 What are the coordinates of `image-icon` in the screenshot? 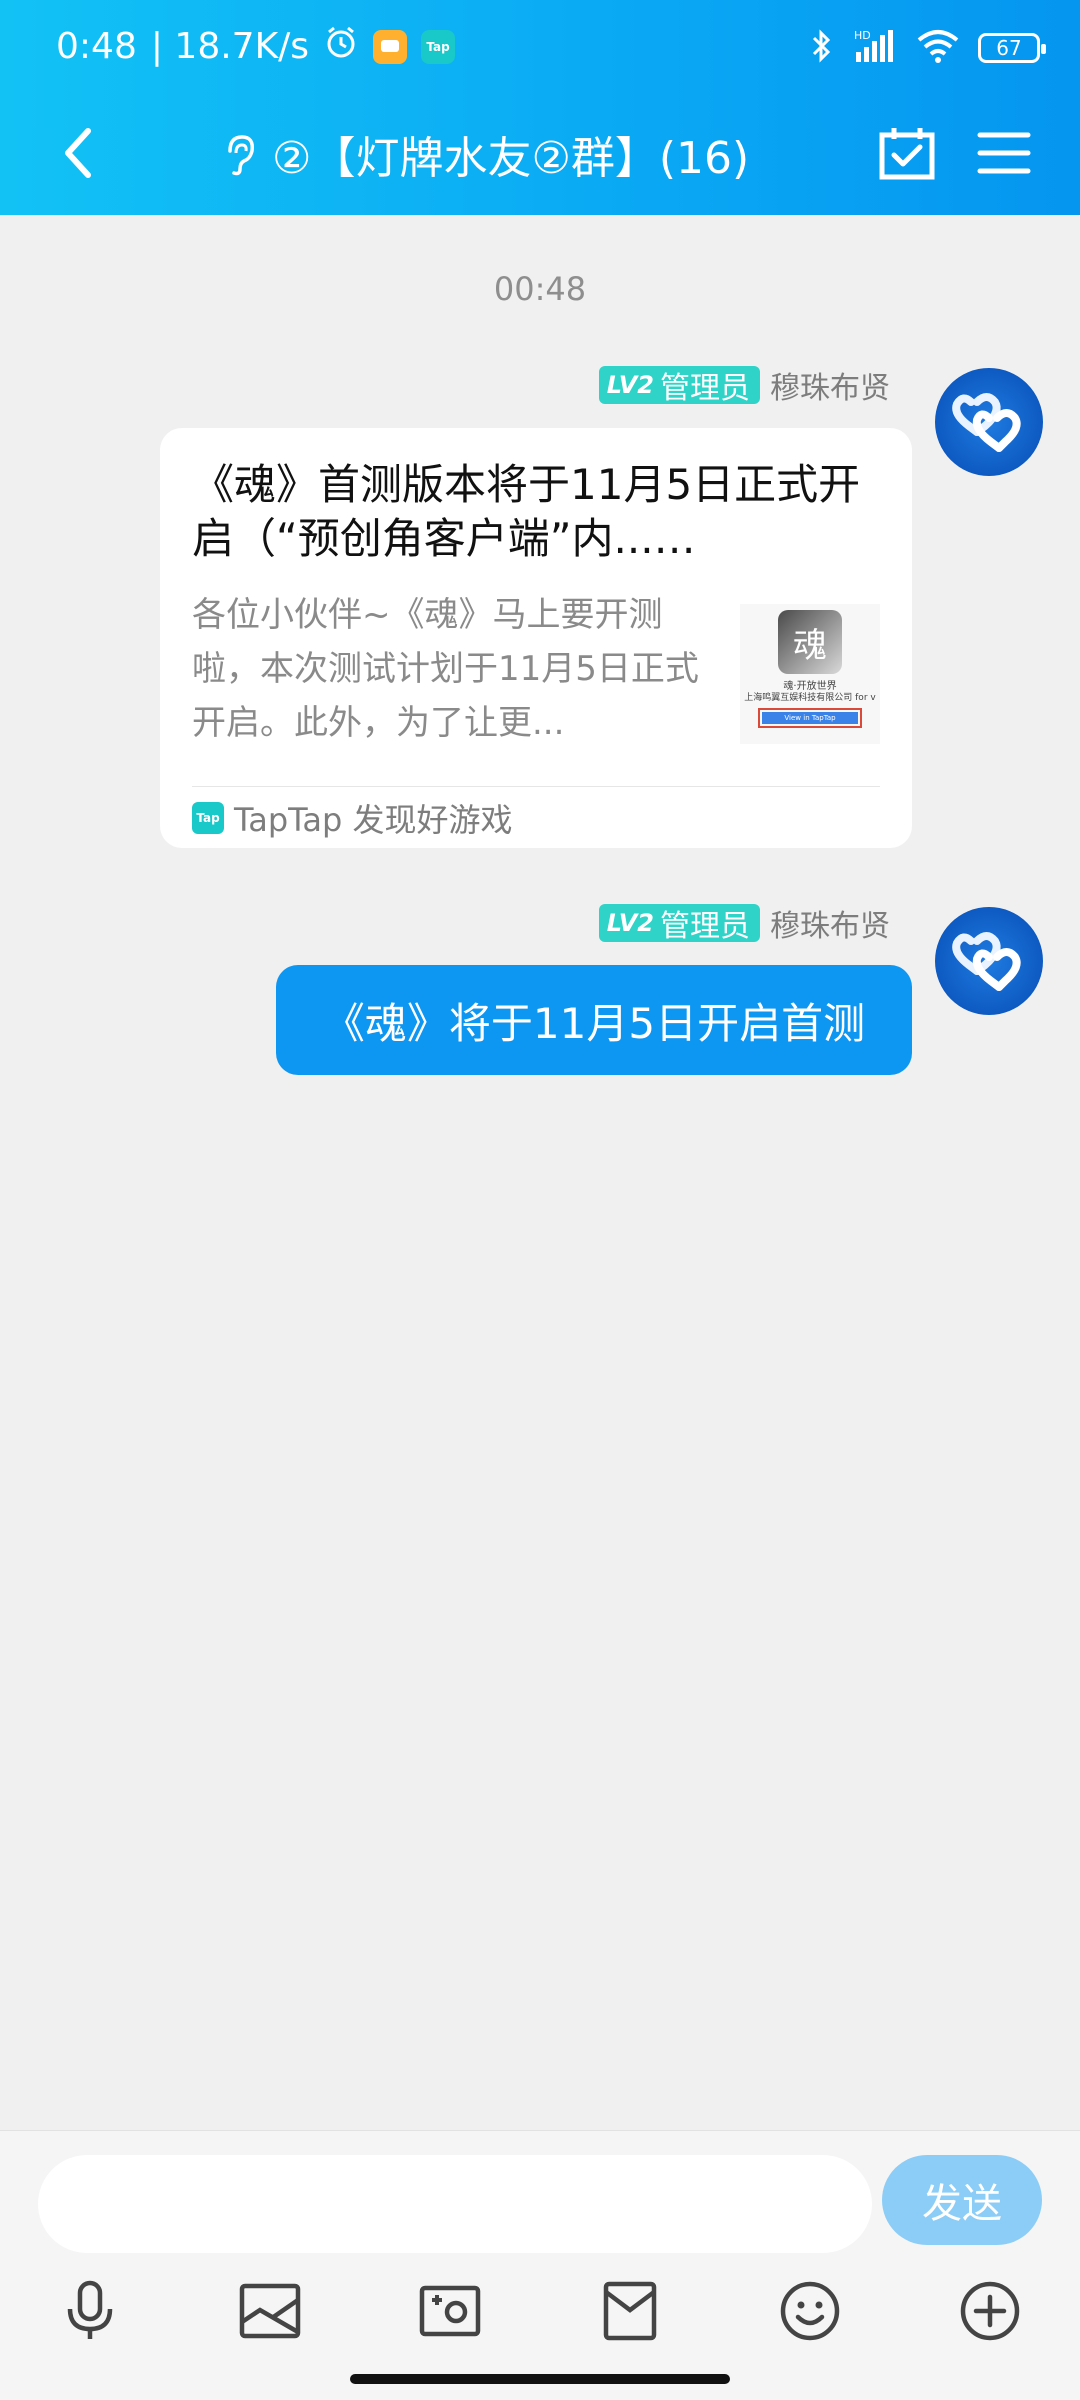 It's located at (270, 2311).